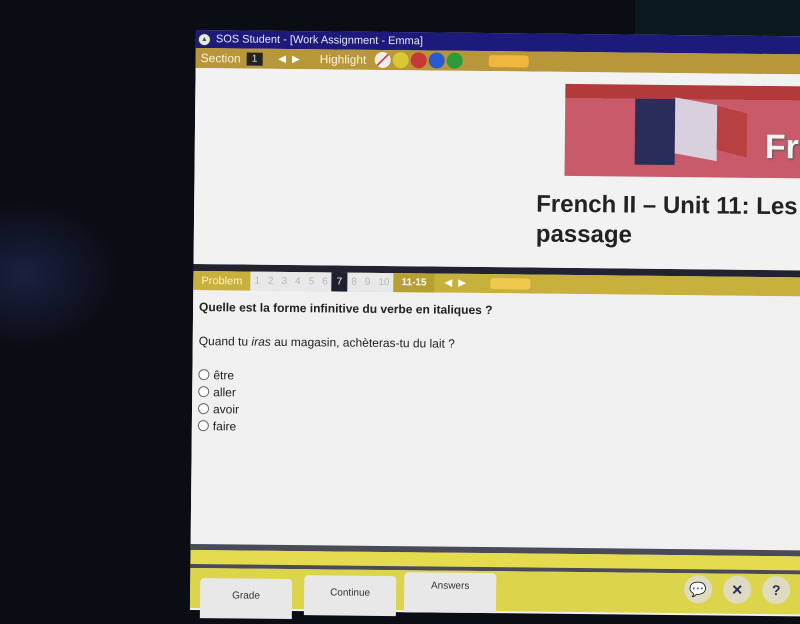  What do you see at coordinates (299, 59) in the screenshot?
I see `next-section-icon: ▶` at bounding box center [299, 59].